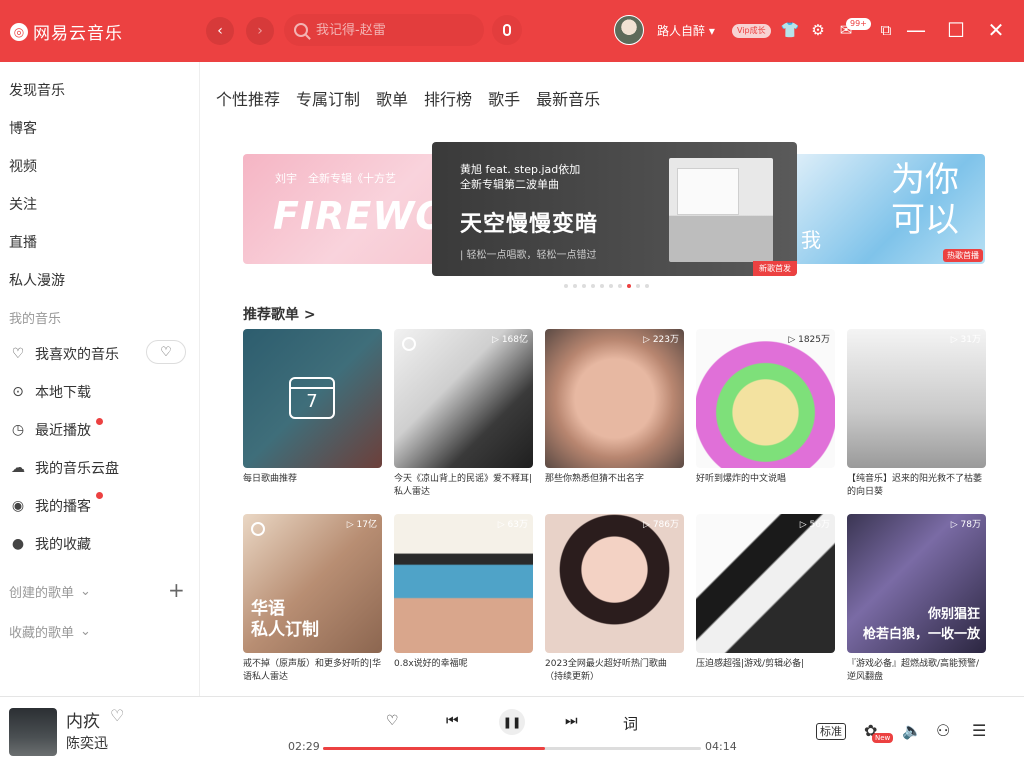 The height and width of the screenshot is (768, 1024). Describe the element at coordinates (831, 731) in the screenshot. I see `quality-button: 标准` at that location.